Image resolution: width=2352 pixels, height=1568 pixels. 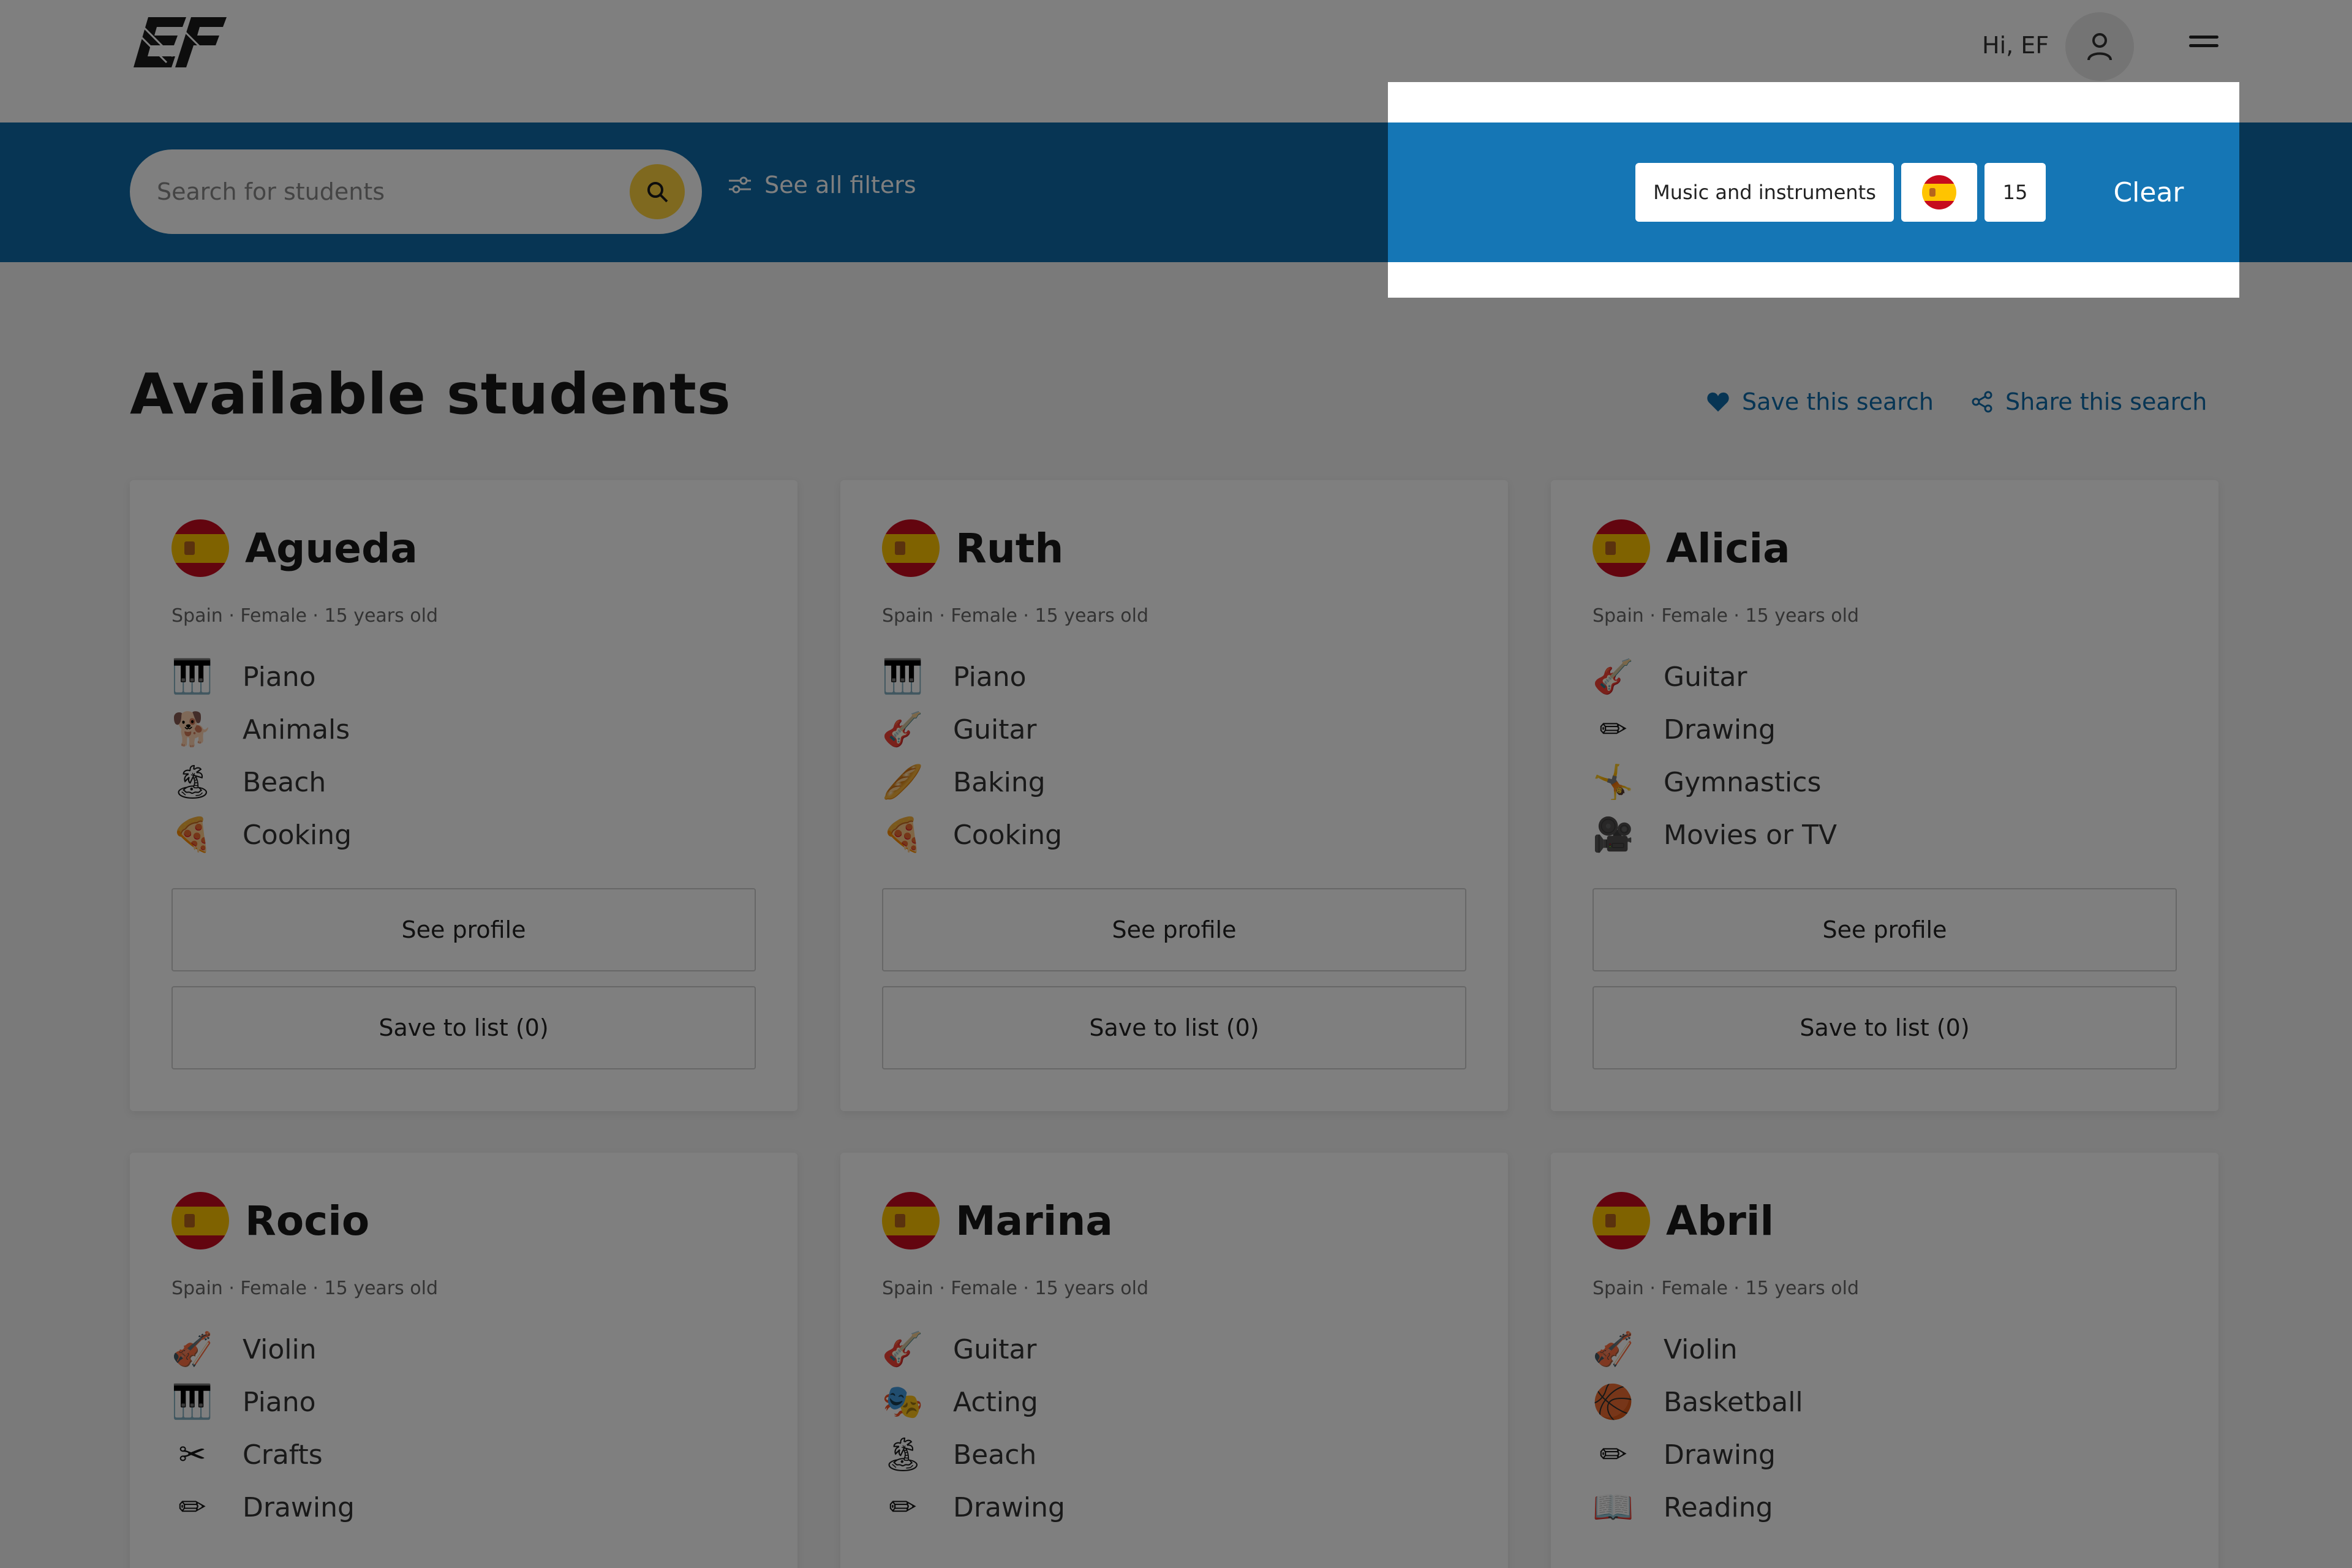 I want to click on filter-chip-interest: Music and instruments, so click(x=1765, y=192).